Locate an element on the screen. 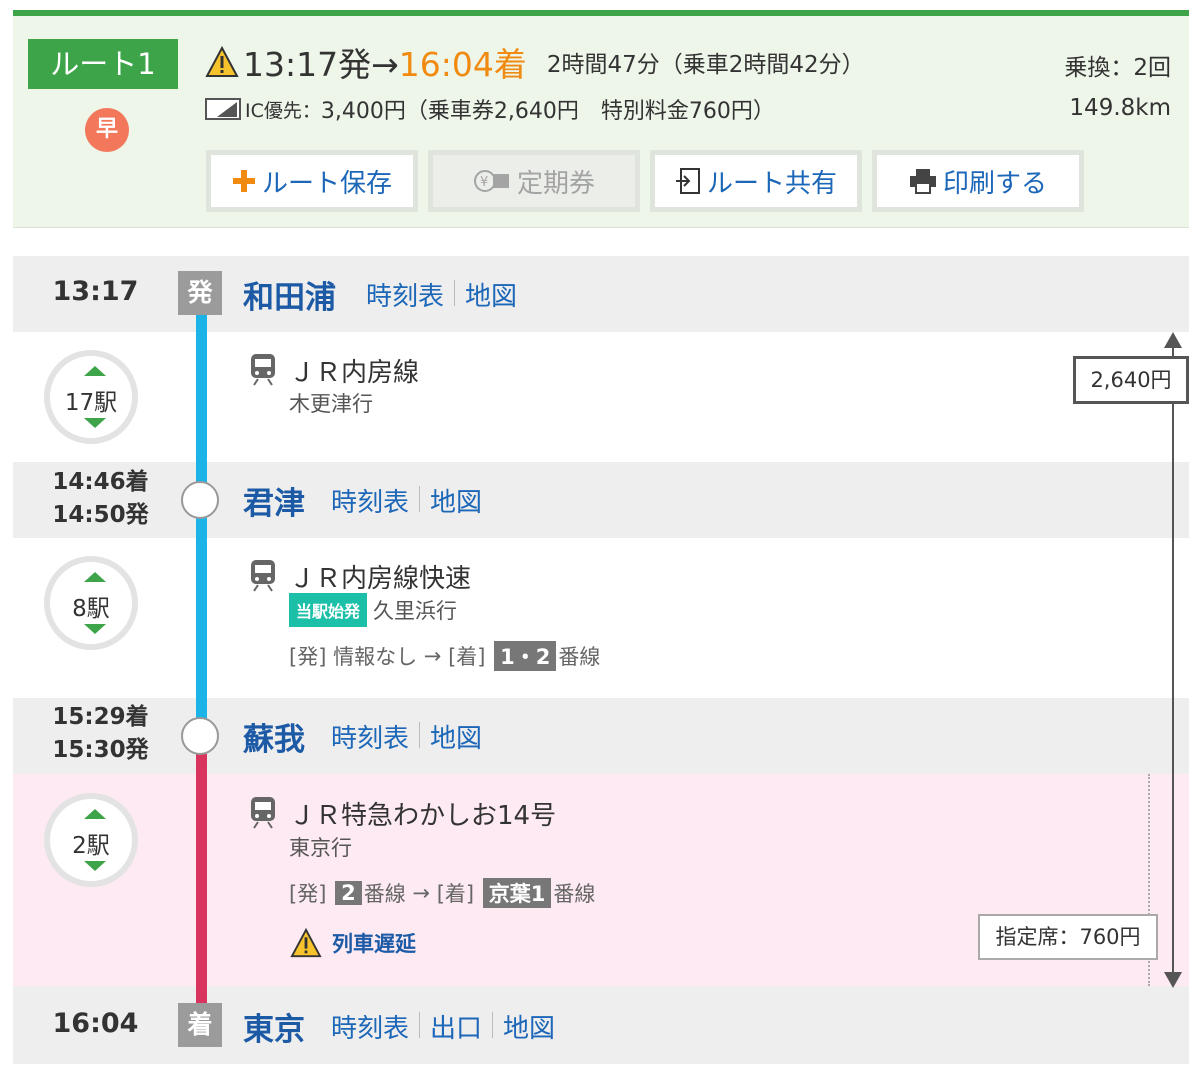  exit-link: 出口 is located at coordinates (456, 1026).